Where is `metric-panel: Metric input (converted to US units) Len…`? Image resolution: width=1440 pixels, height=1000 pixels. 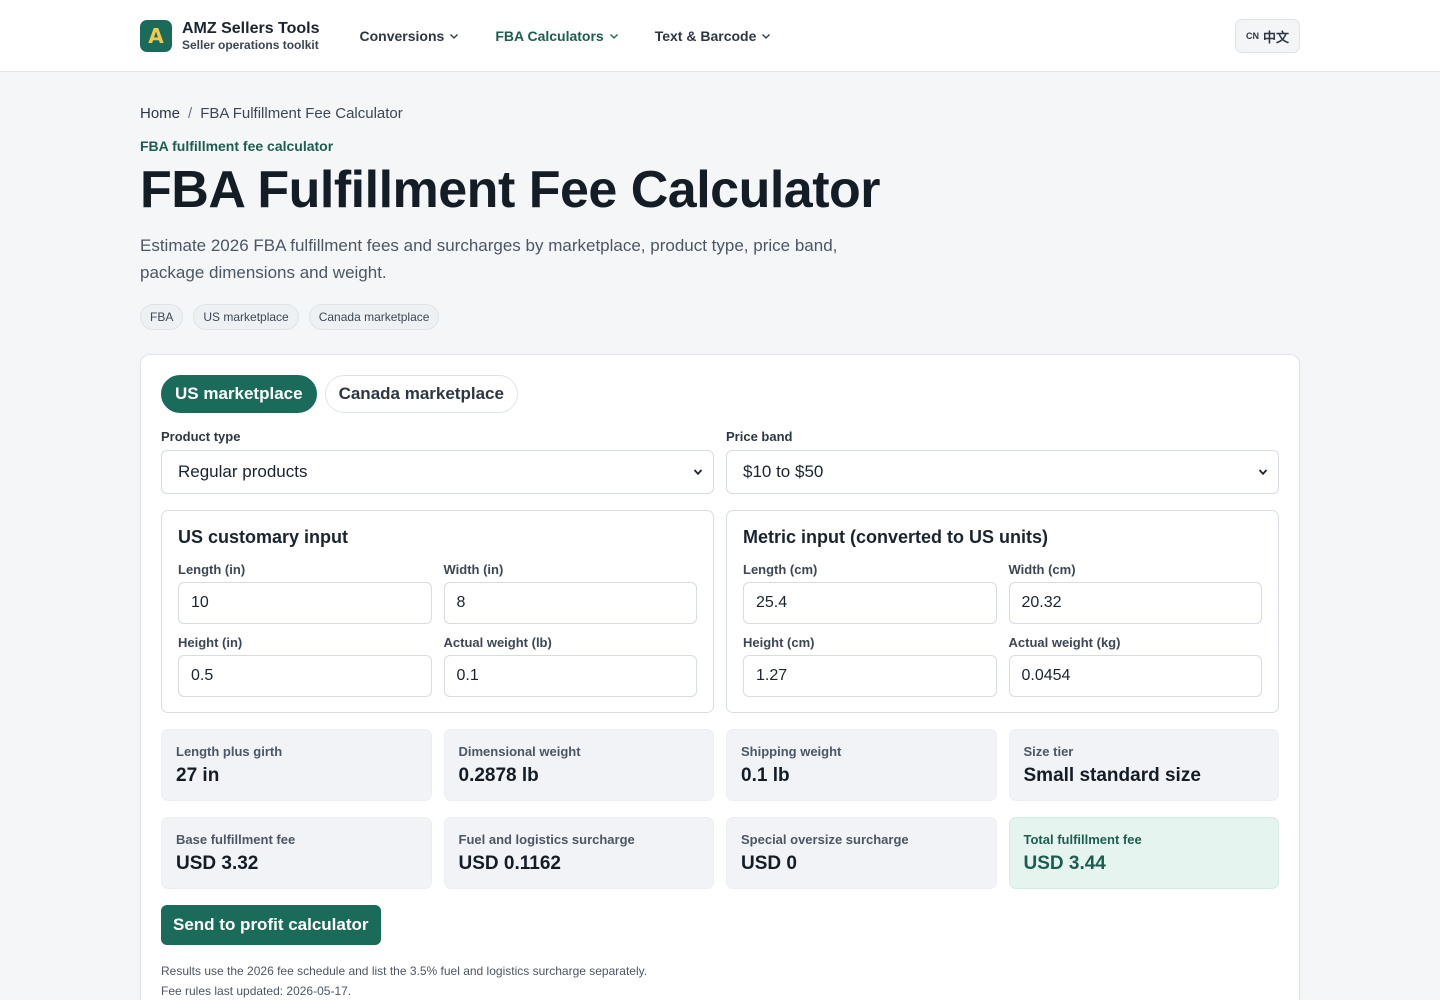
metric-panel: Metric input (converted to US units) Len… is located at coordinates (1002, 611).